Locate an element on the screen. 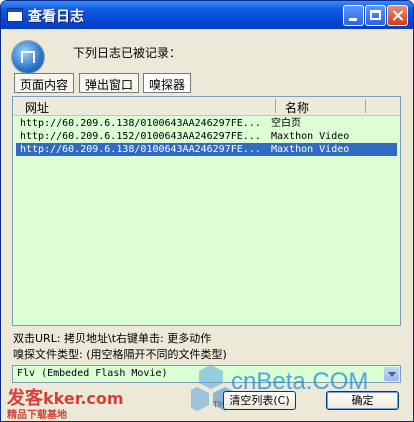 This screenshot has height=422, width=414. list-header: 网址 名称 is located at coordinates (206, 106).